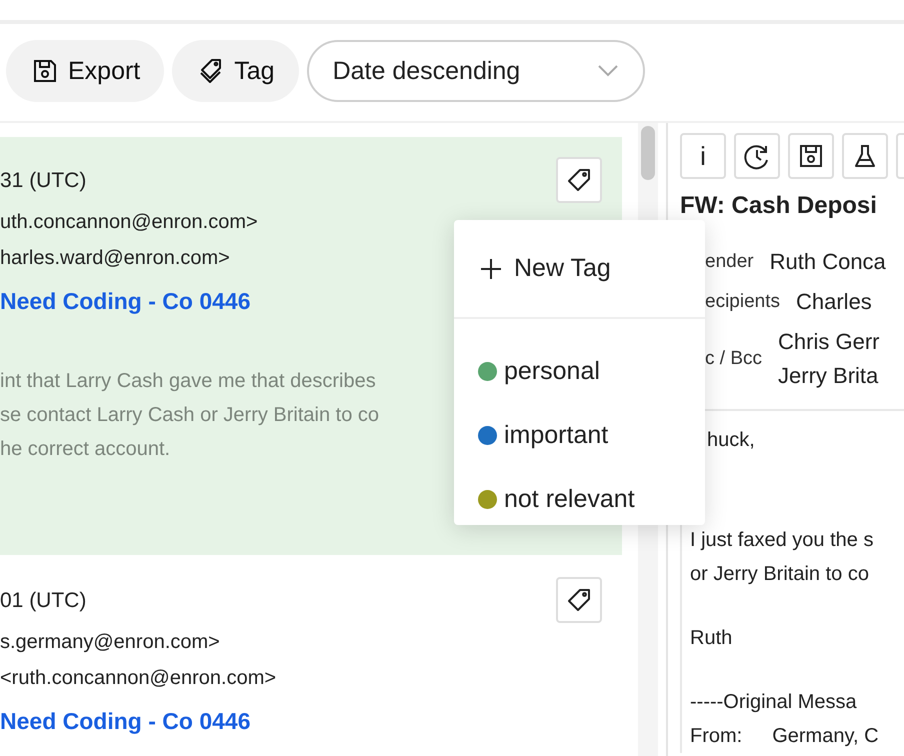  What do you see at coordinates (188, 381) in the screenshot?
I see `message-preview: int that Larry Cash gave me that describes` at bounding box center [188, 381].